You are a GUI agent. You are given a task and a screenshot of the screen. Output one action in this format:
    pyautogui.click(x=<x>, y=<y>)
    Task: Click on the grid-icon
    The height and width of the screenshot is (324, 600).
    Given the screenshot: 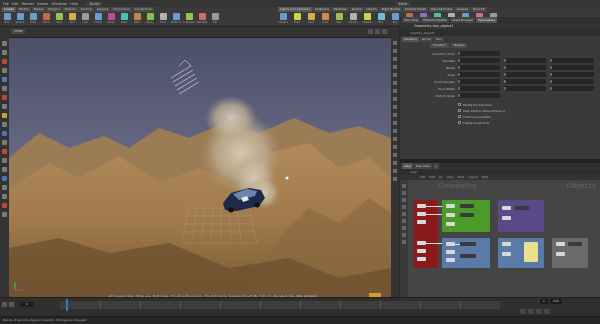 What is the action you would take?
    pyautogui.click(x=395, y=91)
    